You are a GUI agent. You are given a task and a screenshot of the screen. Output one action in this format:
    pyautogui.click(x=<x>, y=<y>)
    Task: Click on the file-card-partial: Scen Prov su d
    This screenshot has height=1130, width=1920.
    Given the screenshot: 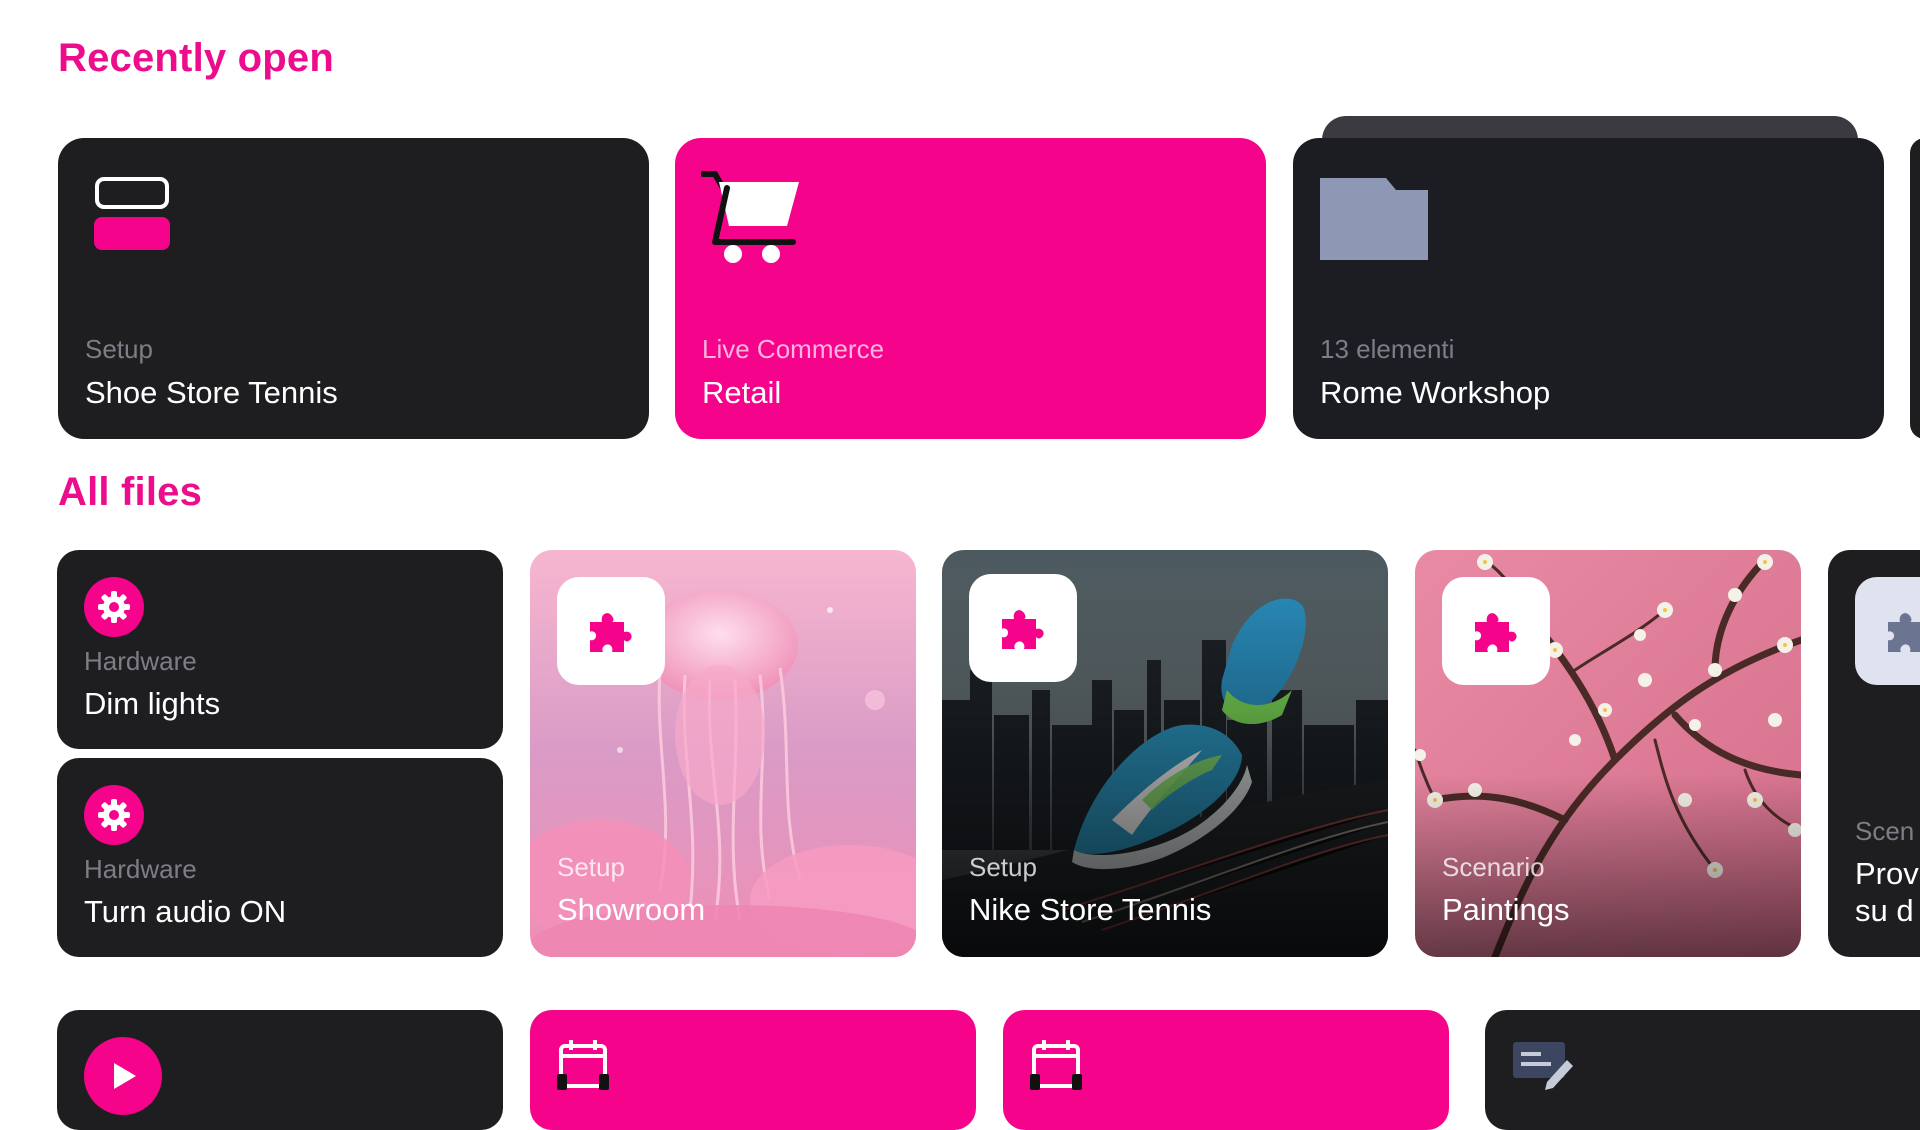 What is the action you would take?
    pyautogui.click(x=1874, y=753)
    